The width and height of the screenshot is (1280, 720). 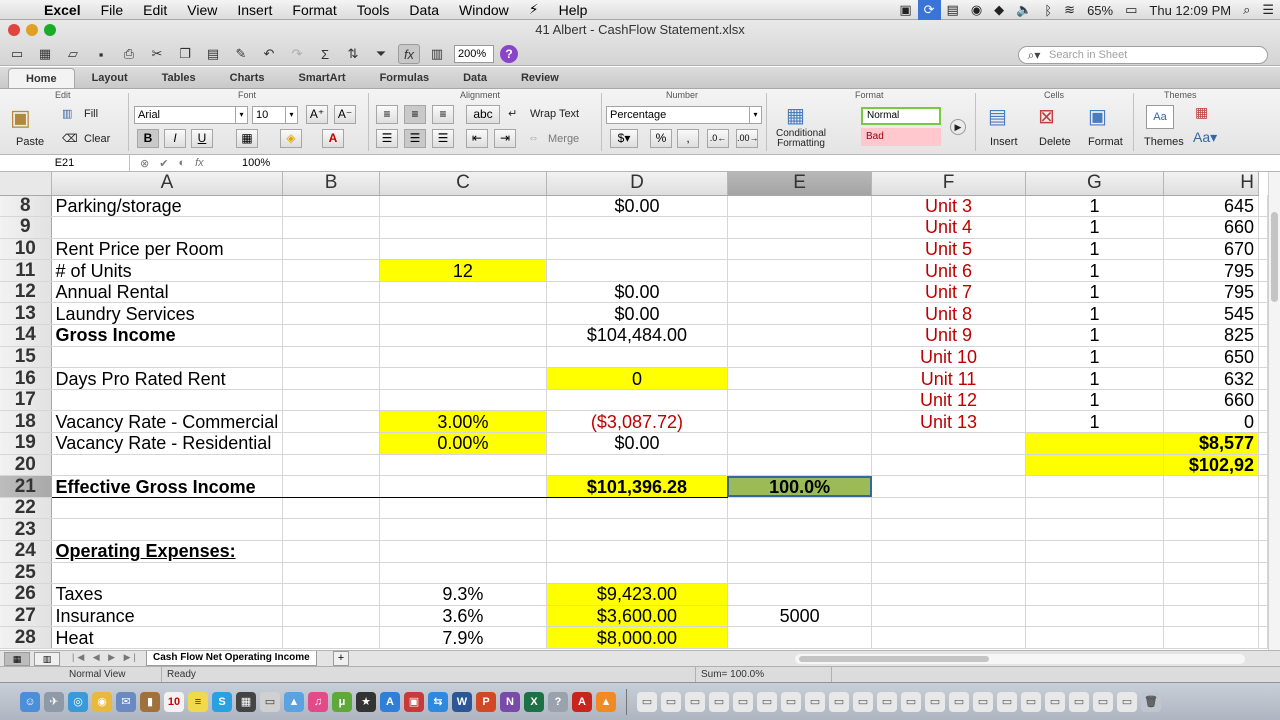 What do you see at coordinates (540, 78) in the screenshot?
I see `tab-review: Review` at bounding box center [540, 78].